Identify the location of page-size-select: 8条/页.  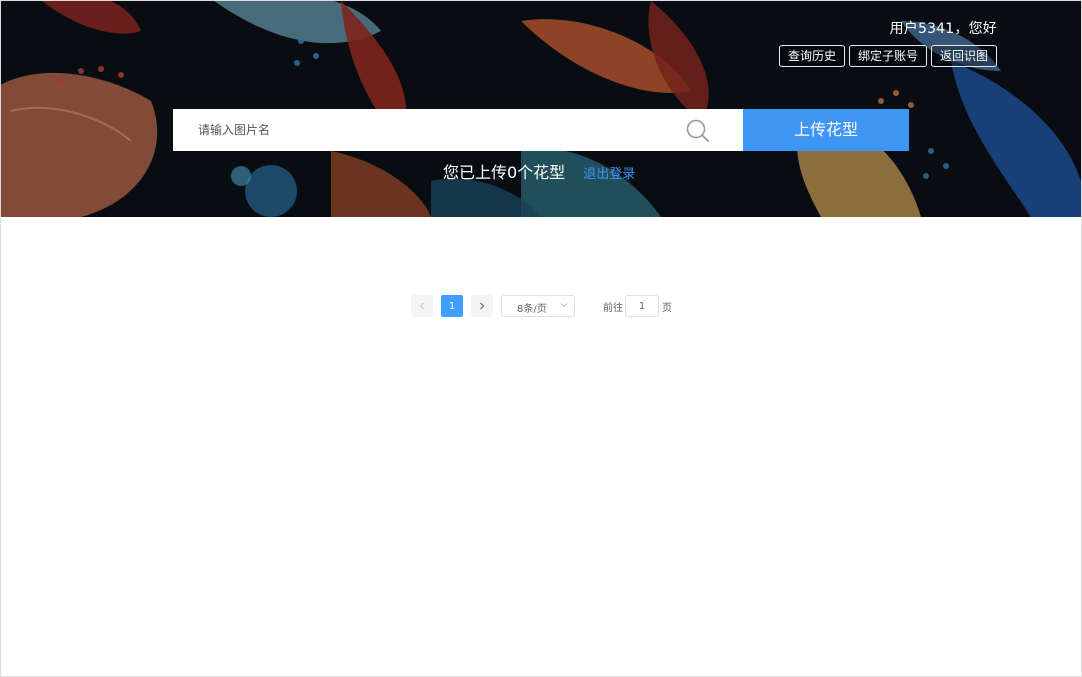
(538, 306).